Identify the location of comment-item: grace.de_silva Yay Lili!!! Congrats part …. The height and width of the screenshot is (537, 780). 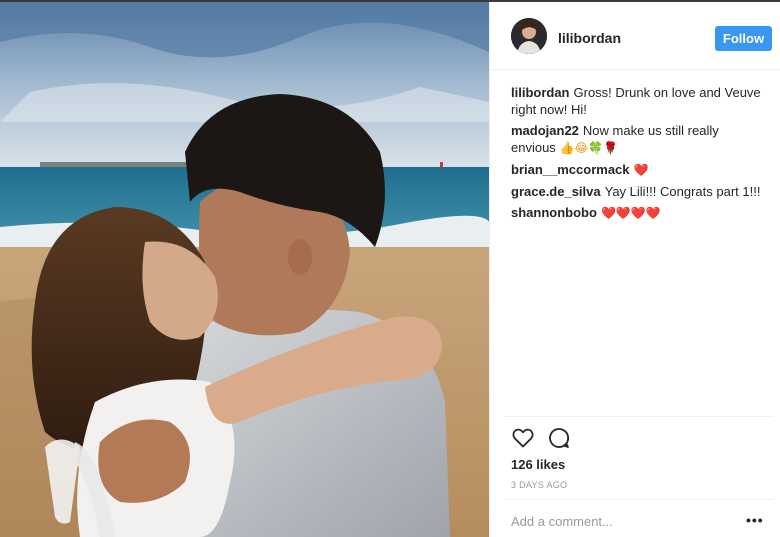
(636, 191).